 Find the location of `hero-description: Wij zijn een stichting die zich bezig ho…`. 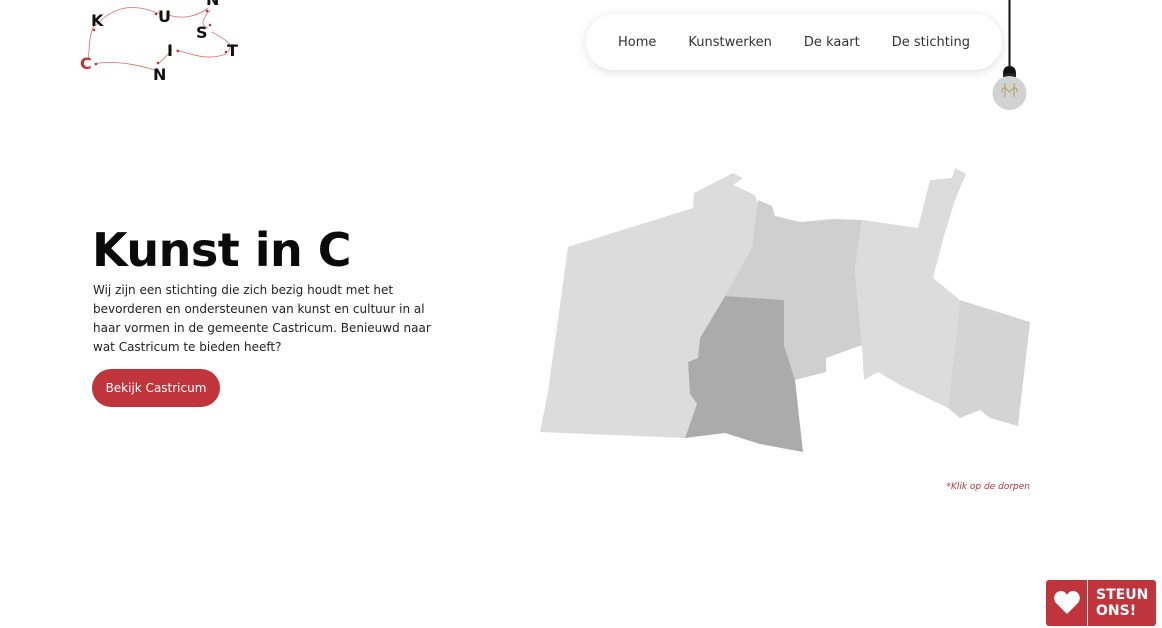

hero-description: Wij zijn een stichting die zich bezig ho… is located at coordinates (262, 318).